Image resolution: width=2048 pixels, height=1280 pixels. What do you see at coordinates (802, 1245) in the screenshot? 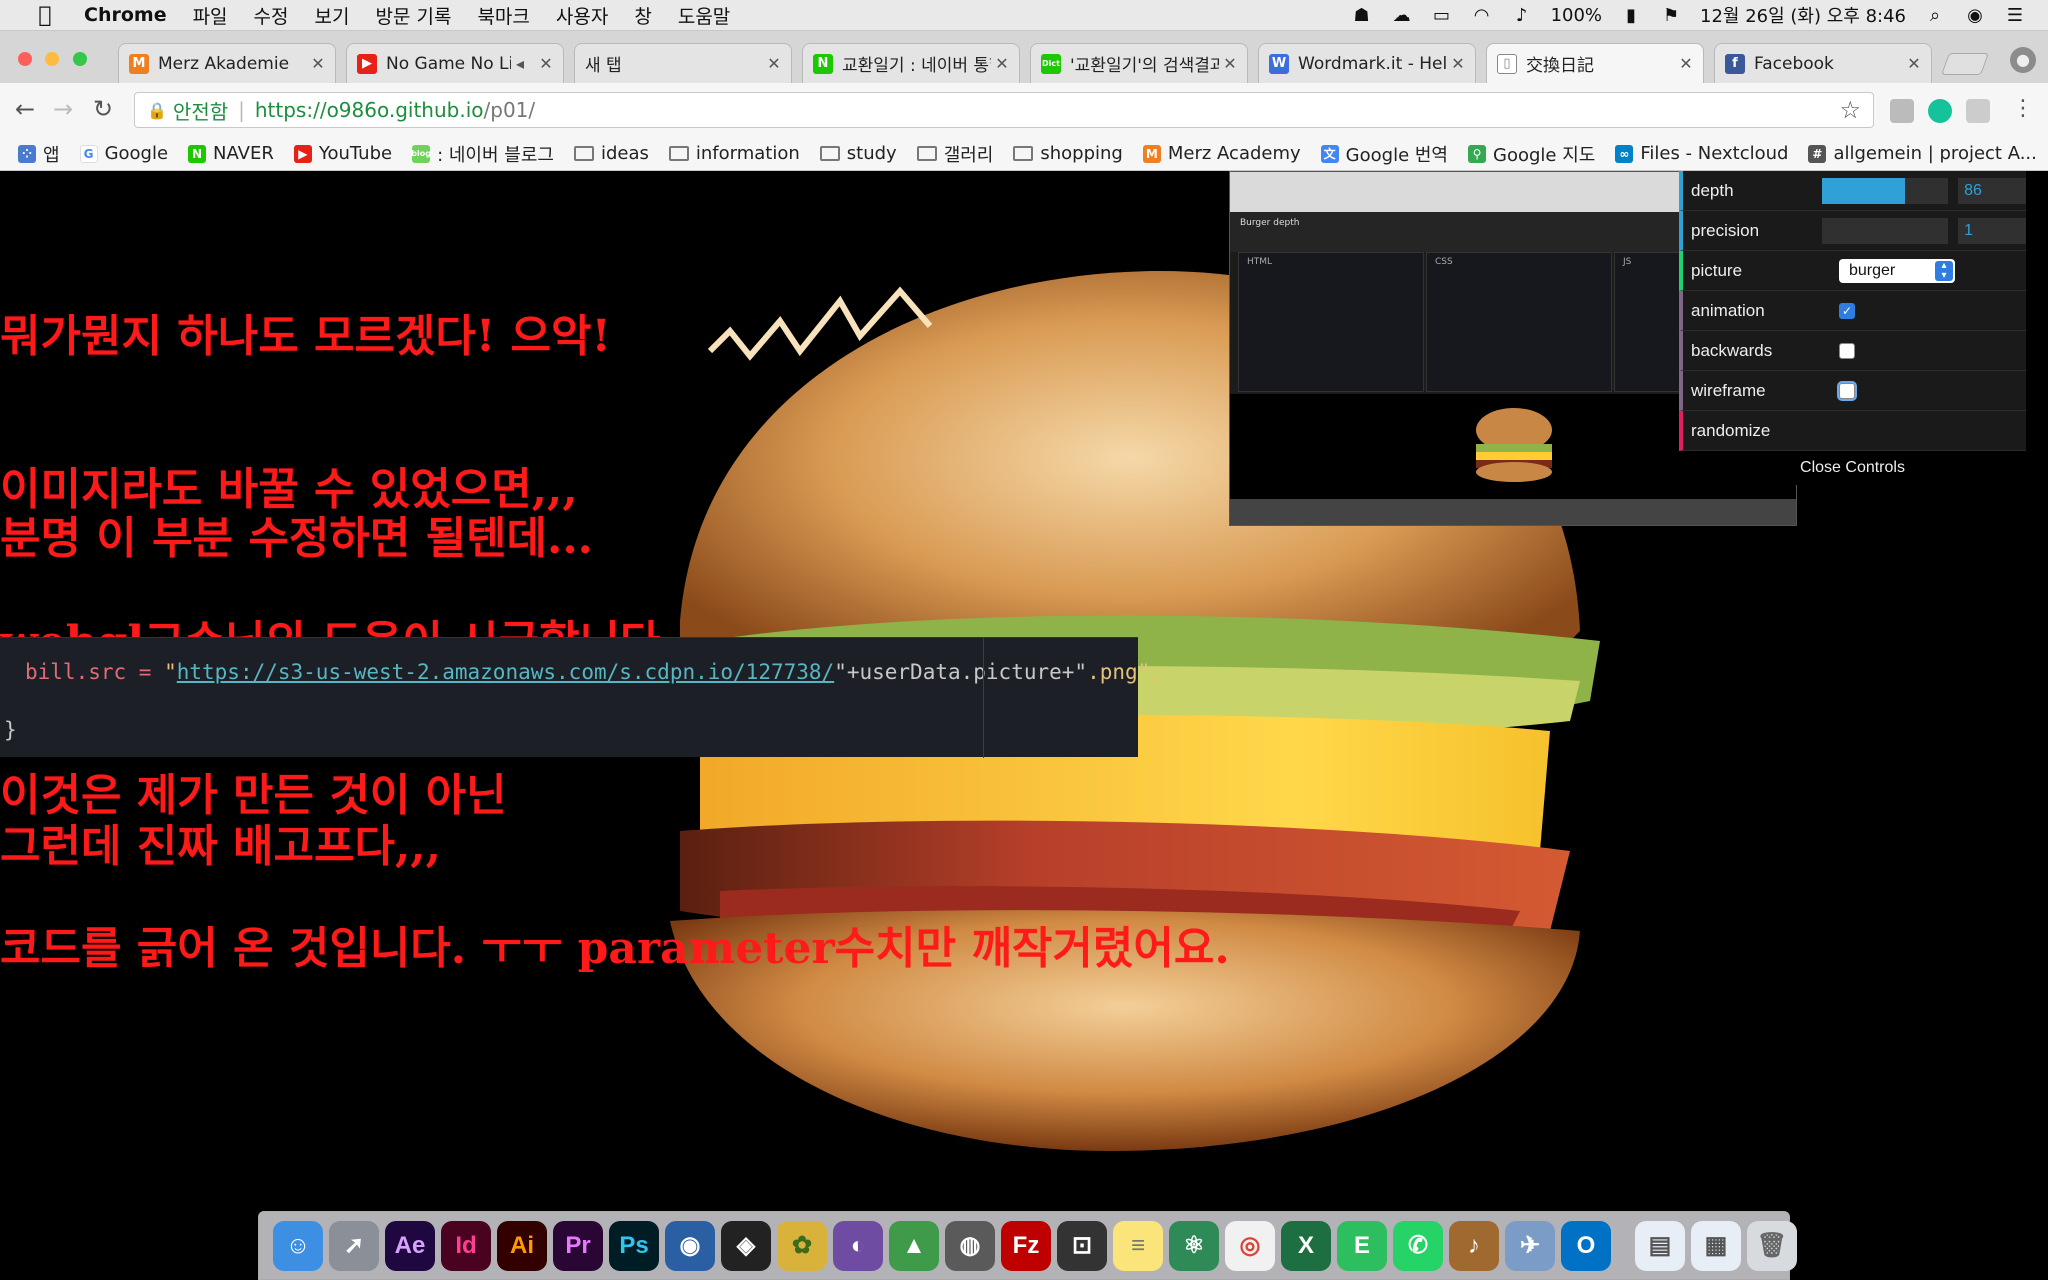
I see `pineapple-icon: ✿` at bounding box center [802, 1245].